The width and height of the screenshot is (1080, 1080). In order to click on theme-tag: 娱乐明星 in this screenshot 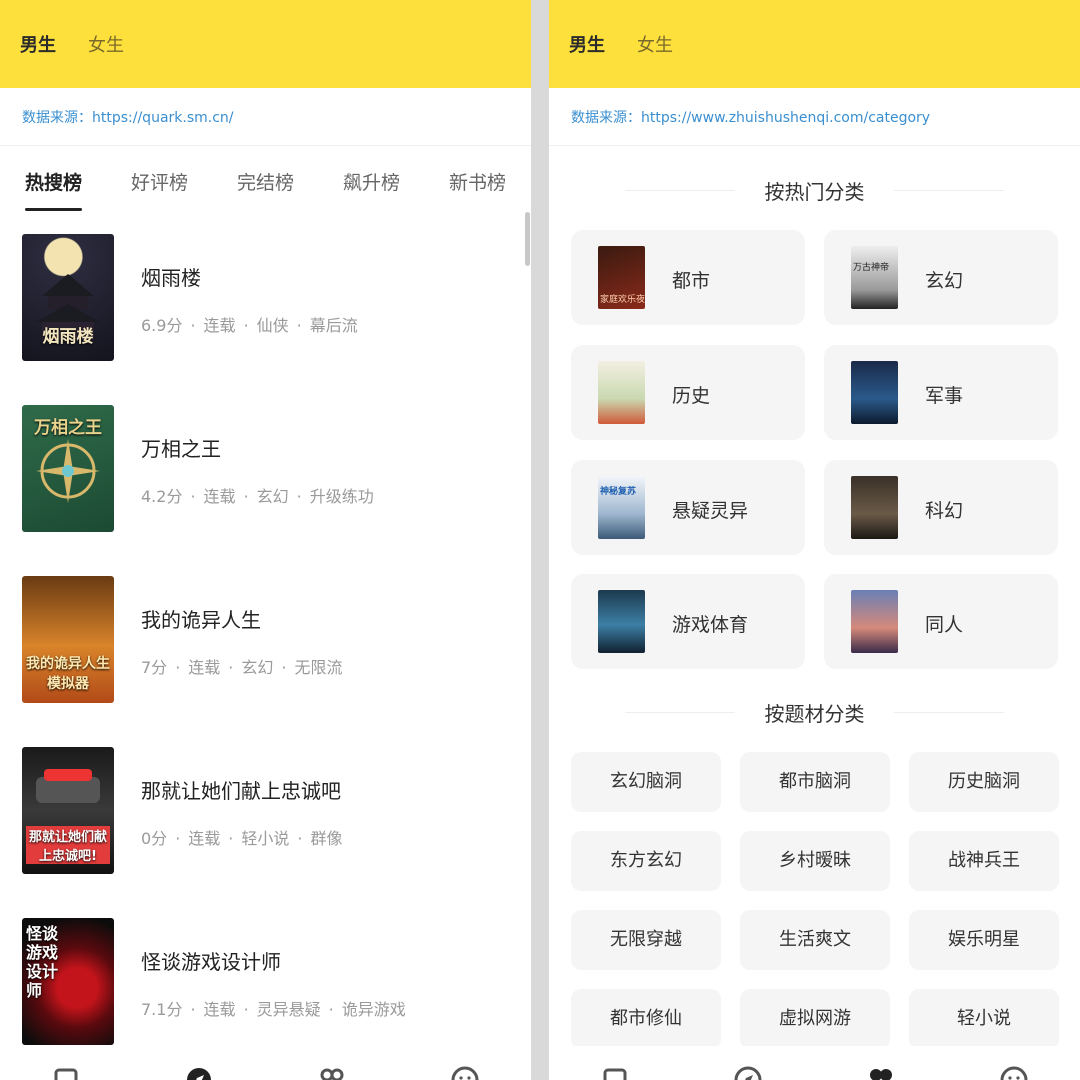, I will do `click(984, 940)`.